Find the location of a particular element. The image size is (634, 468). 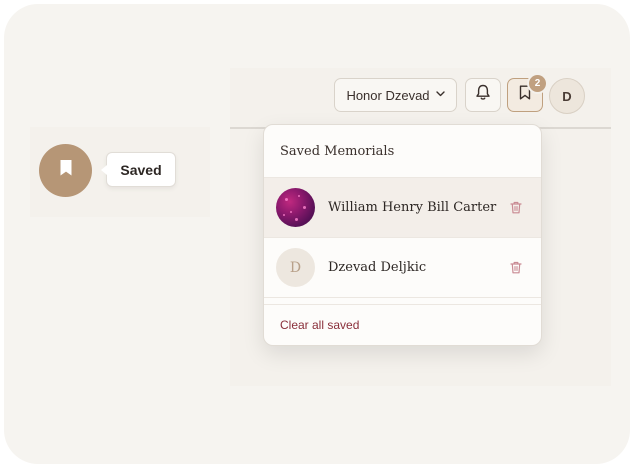

dropdown-title: Saved Memorials is located at coordinates (402, 151).